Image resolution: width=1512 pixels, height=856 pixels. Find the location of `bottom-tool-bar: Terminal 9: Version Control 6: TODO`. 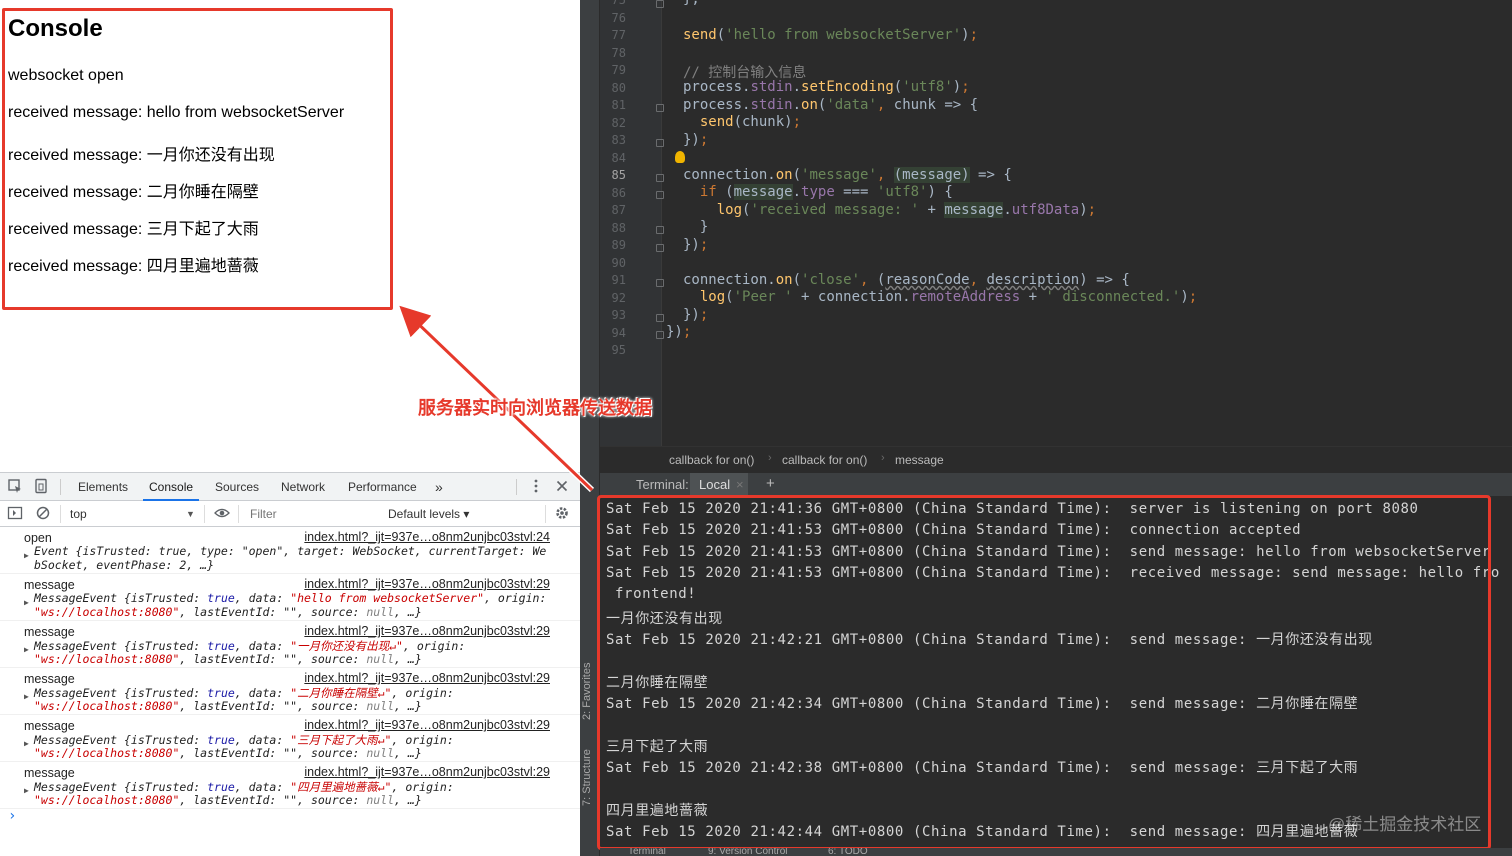

bottom-tool-bar: Terminal 9: Version Control 6: TODO is located at coordinates (1056, 852).